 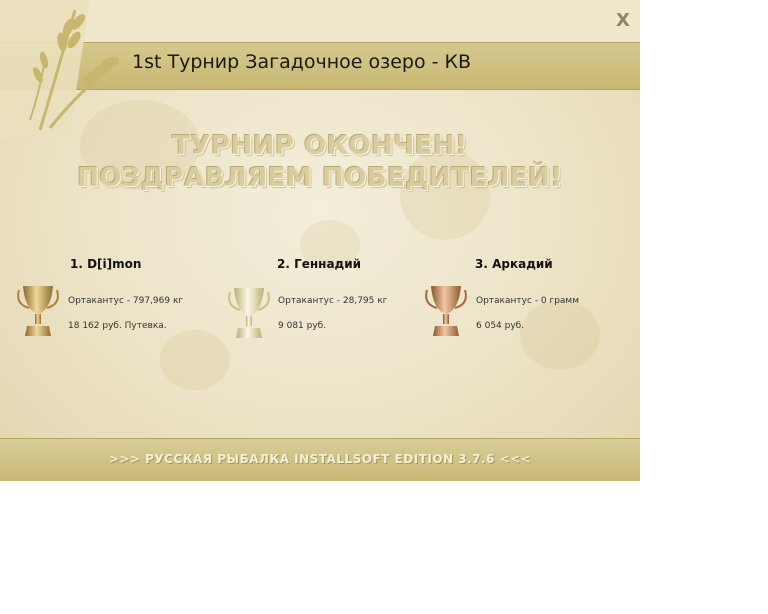 What do you see at coordinates (319, 264) in the screenshot?
I see `winner-name: 2. Геннадий` at bounding box center [319, 264].